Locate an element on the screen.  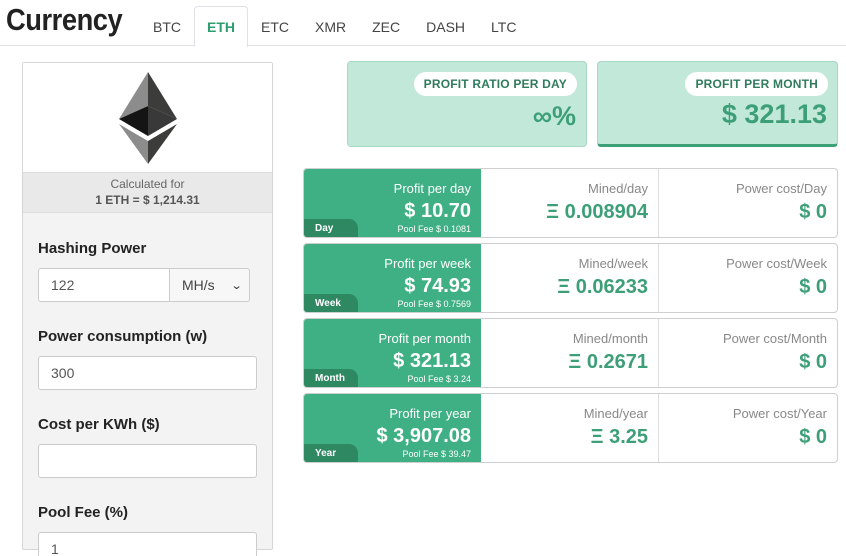
ethereum-logo-icon is located at coordinates (148, 118).